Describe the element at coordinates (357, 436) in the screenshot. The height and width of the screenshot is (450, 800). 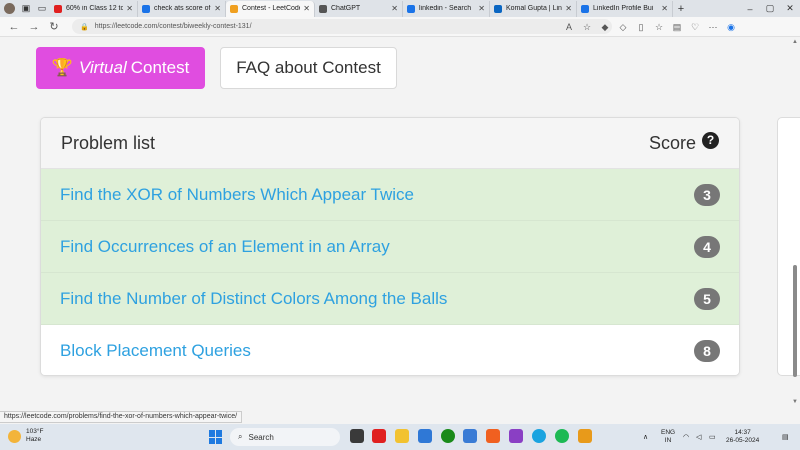
I see `task-view-icon` at that location.